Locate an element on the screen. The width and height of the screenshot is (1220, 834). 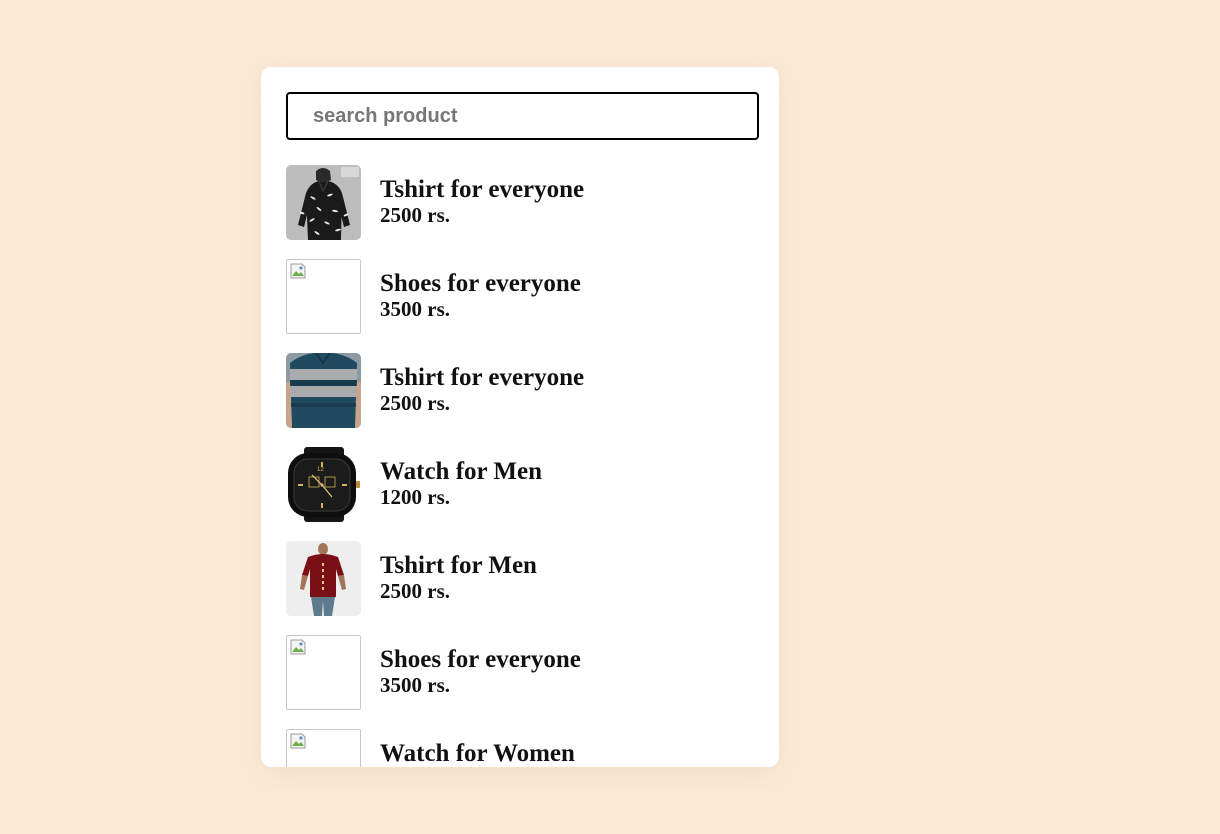
product-image-striped-polo is located at coordinates (323, 390).